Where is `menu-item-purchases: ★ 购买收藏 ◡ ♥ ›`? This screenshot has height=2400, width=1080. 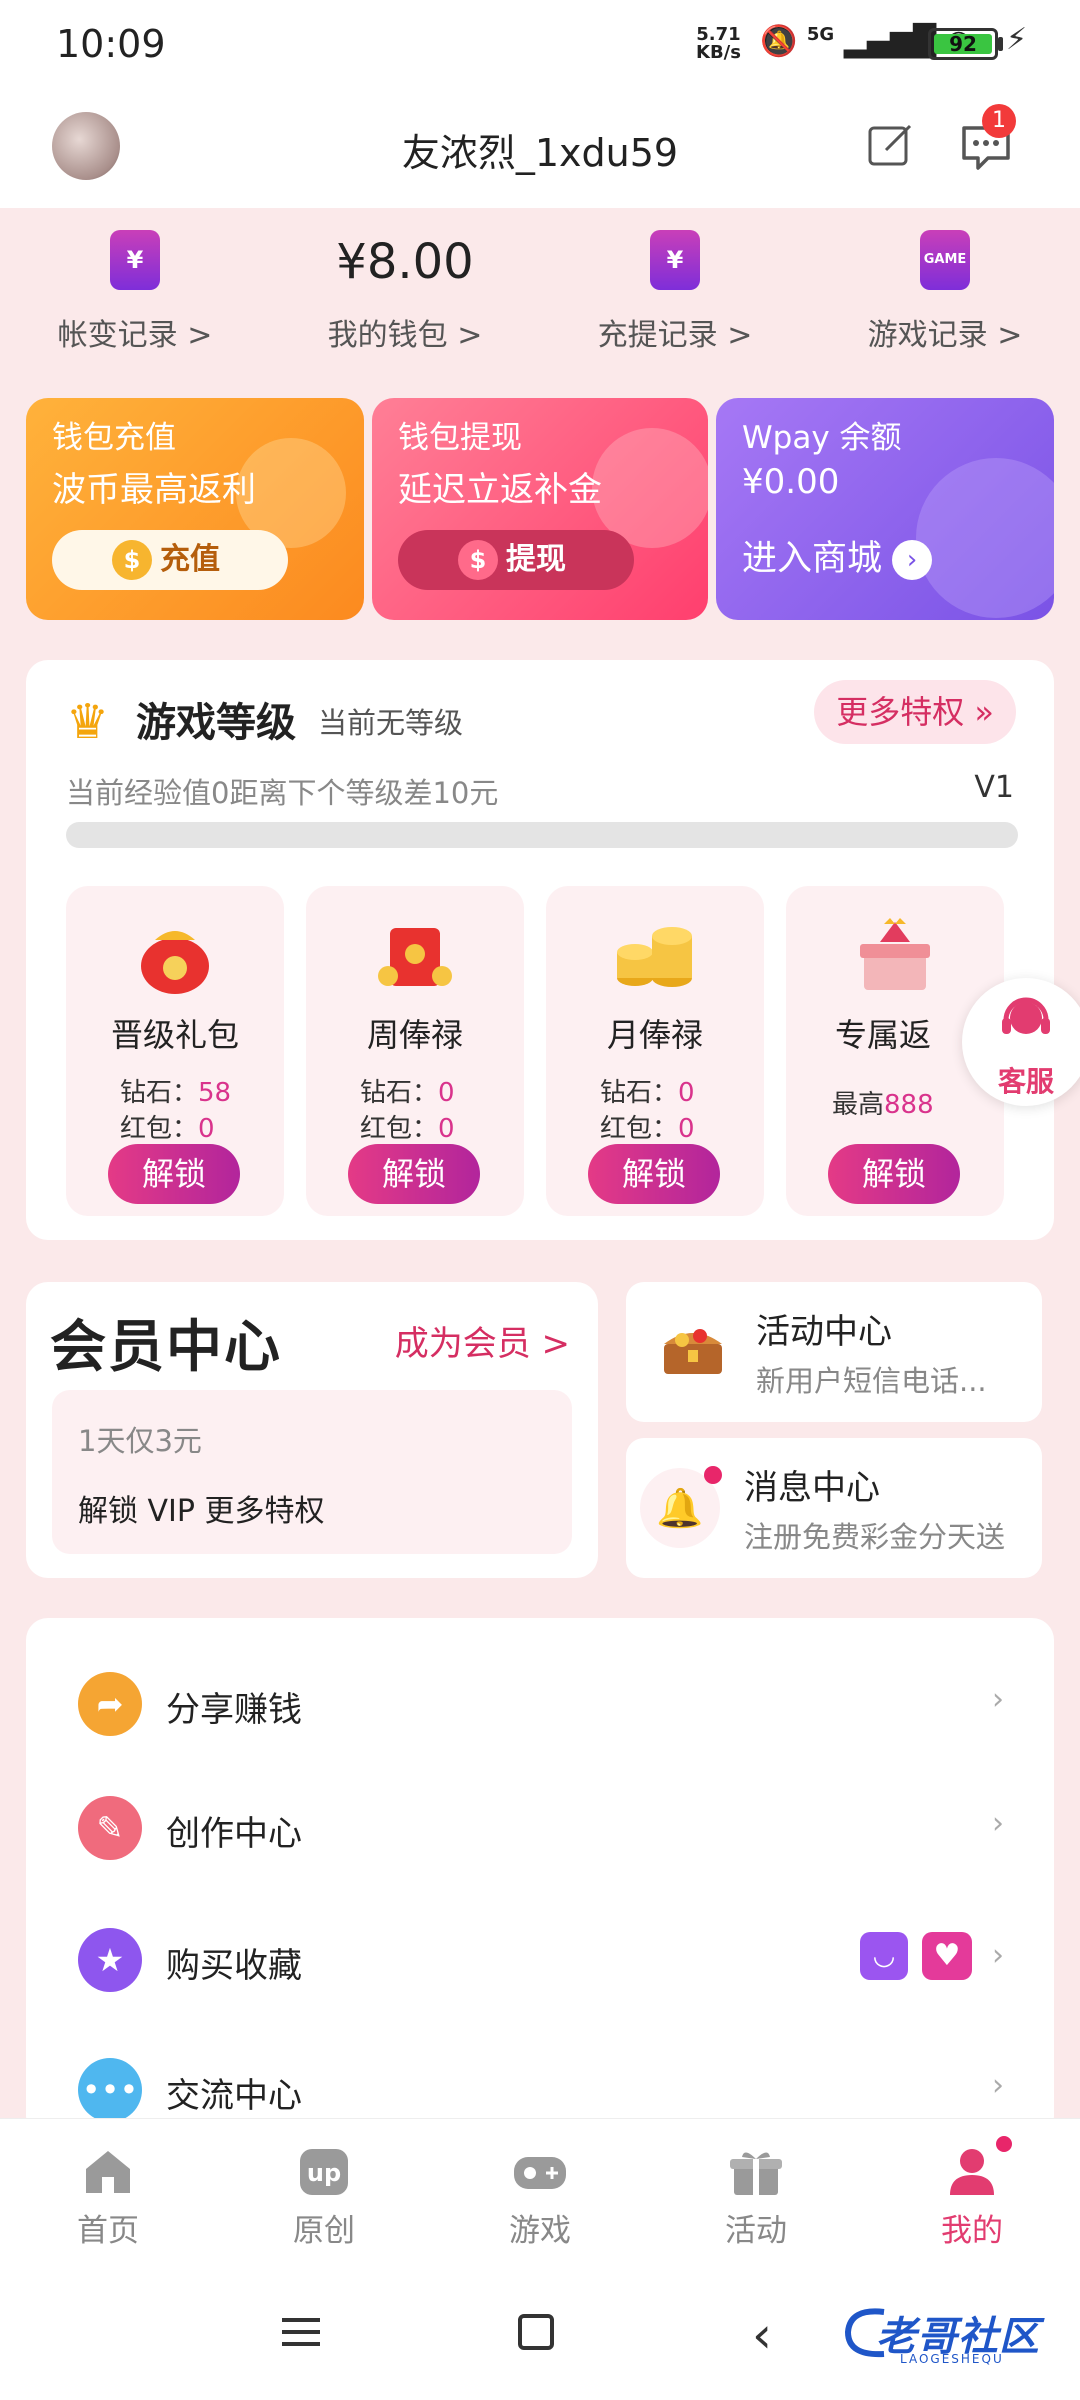
menu-item-purchases: ★ 购买收藏 ◡ ♥ › is located at coordinates (540, 1960).